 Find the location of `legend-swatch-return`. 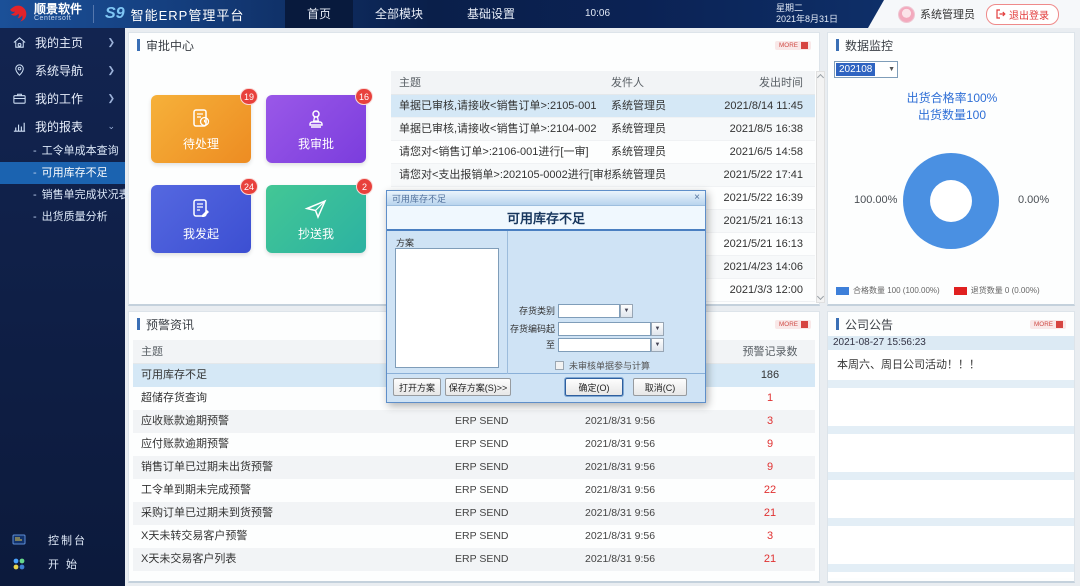

legend-swatch-return is located at coordinates (960, 290).